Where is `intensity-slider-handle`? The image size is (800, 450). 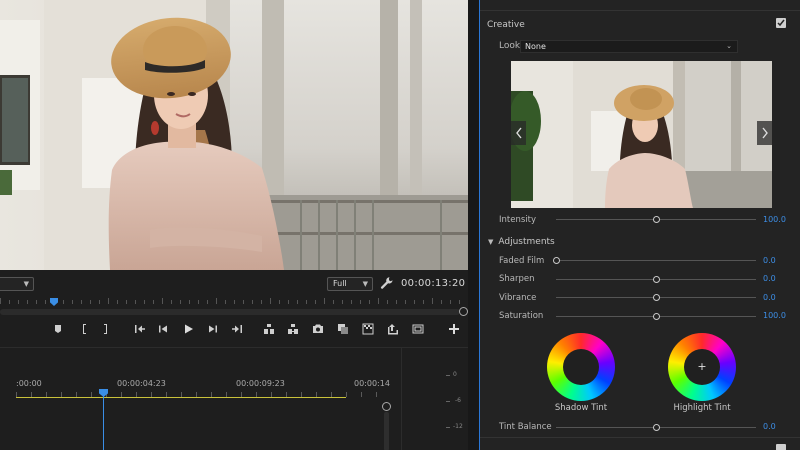
intensity-slider-handle is located at coordinates (656, 219).